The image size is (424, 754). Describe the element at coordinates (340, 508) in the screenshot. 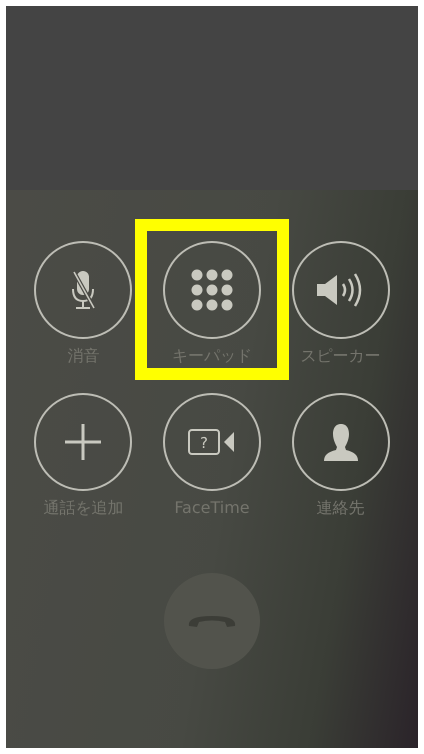

I see `button-label: 連絡先` at that location.